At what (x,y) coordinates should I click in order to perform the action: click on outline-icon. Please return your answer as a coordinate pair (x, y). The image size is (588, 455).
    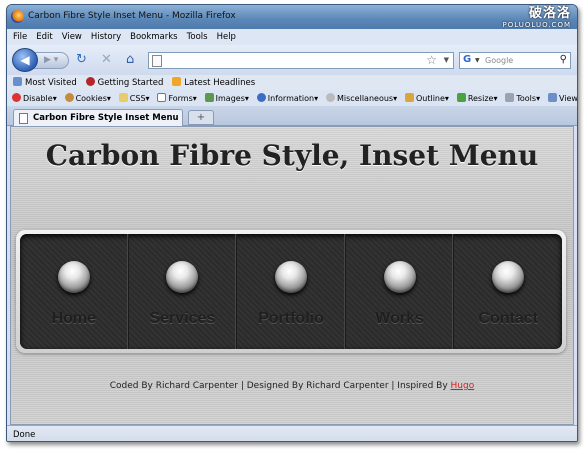
    Looking at the image, I should click on (409, 97).